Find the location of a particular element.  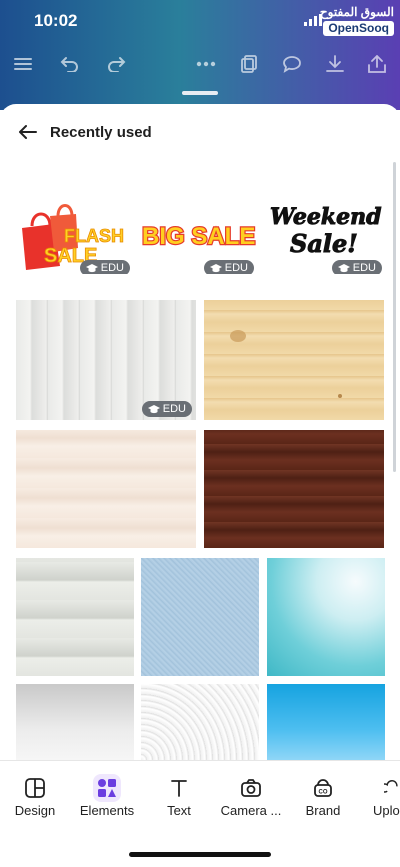

nav-label: Design is located at coordinates (35, 810).